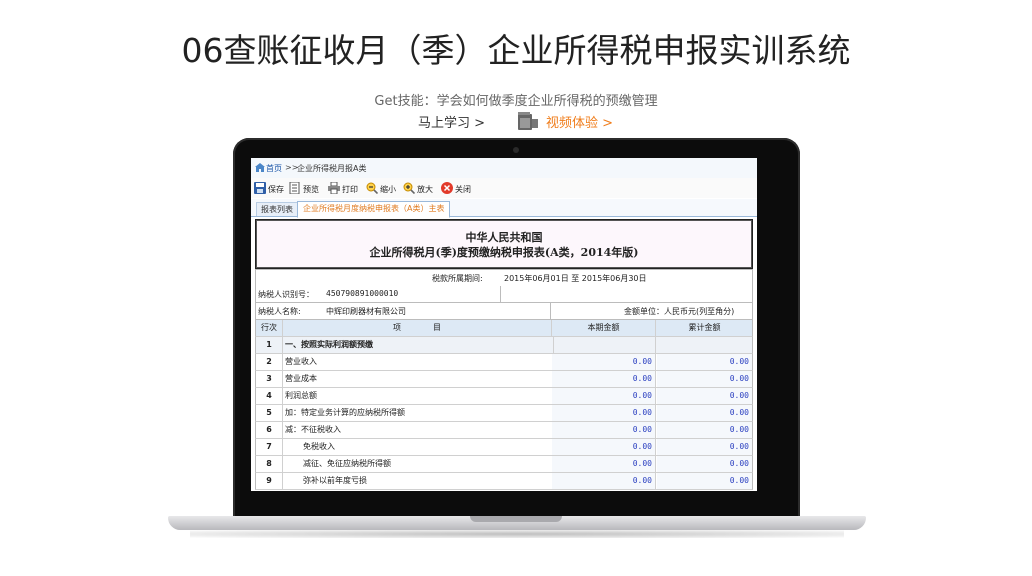 Image resolution: width=1032 pixels, height=576 pixels. What do you see at coordinates (260, 167) in the screenshot?
I see `home-icon` at bounding box center [260, 167].